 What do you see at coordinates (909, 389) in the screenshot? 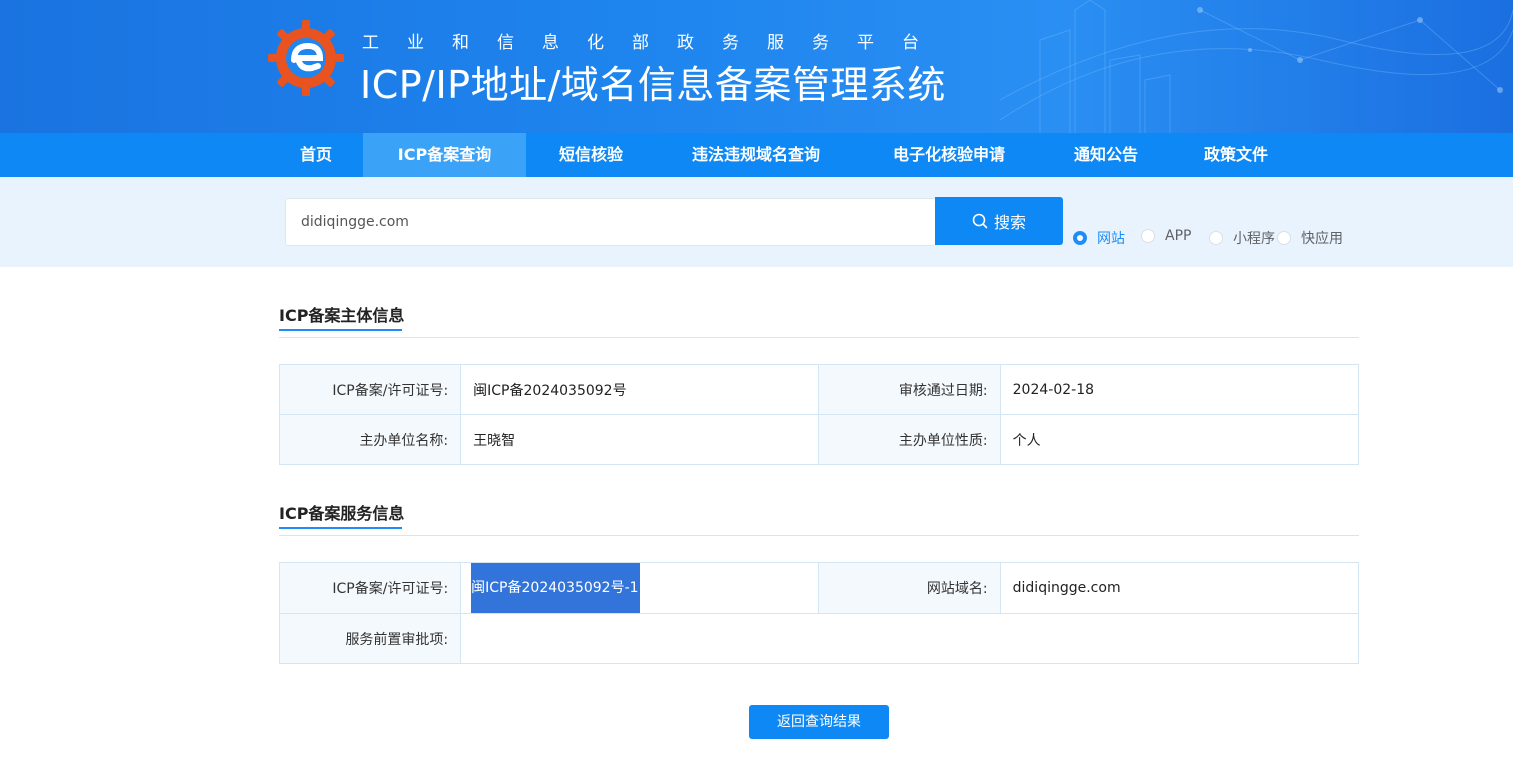
I see `approve-date-label: 审核通过日期:` at bounding box center [909, 389].